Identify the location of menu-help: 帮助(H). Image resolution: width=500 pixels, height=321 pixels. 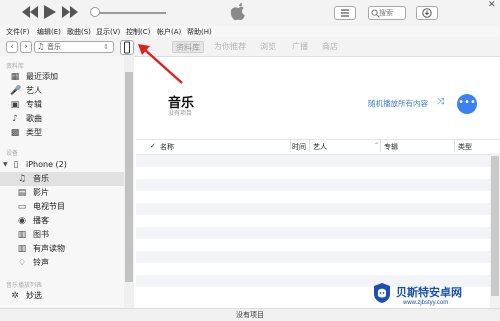
(199, 32).